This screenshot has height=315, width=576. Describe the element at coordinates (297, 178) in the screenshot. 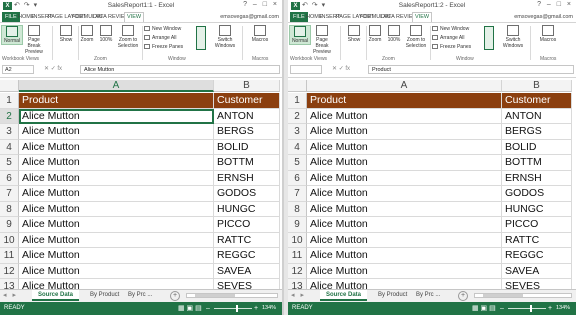

I see `row-header: 6` at that location.